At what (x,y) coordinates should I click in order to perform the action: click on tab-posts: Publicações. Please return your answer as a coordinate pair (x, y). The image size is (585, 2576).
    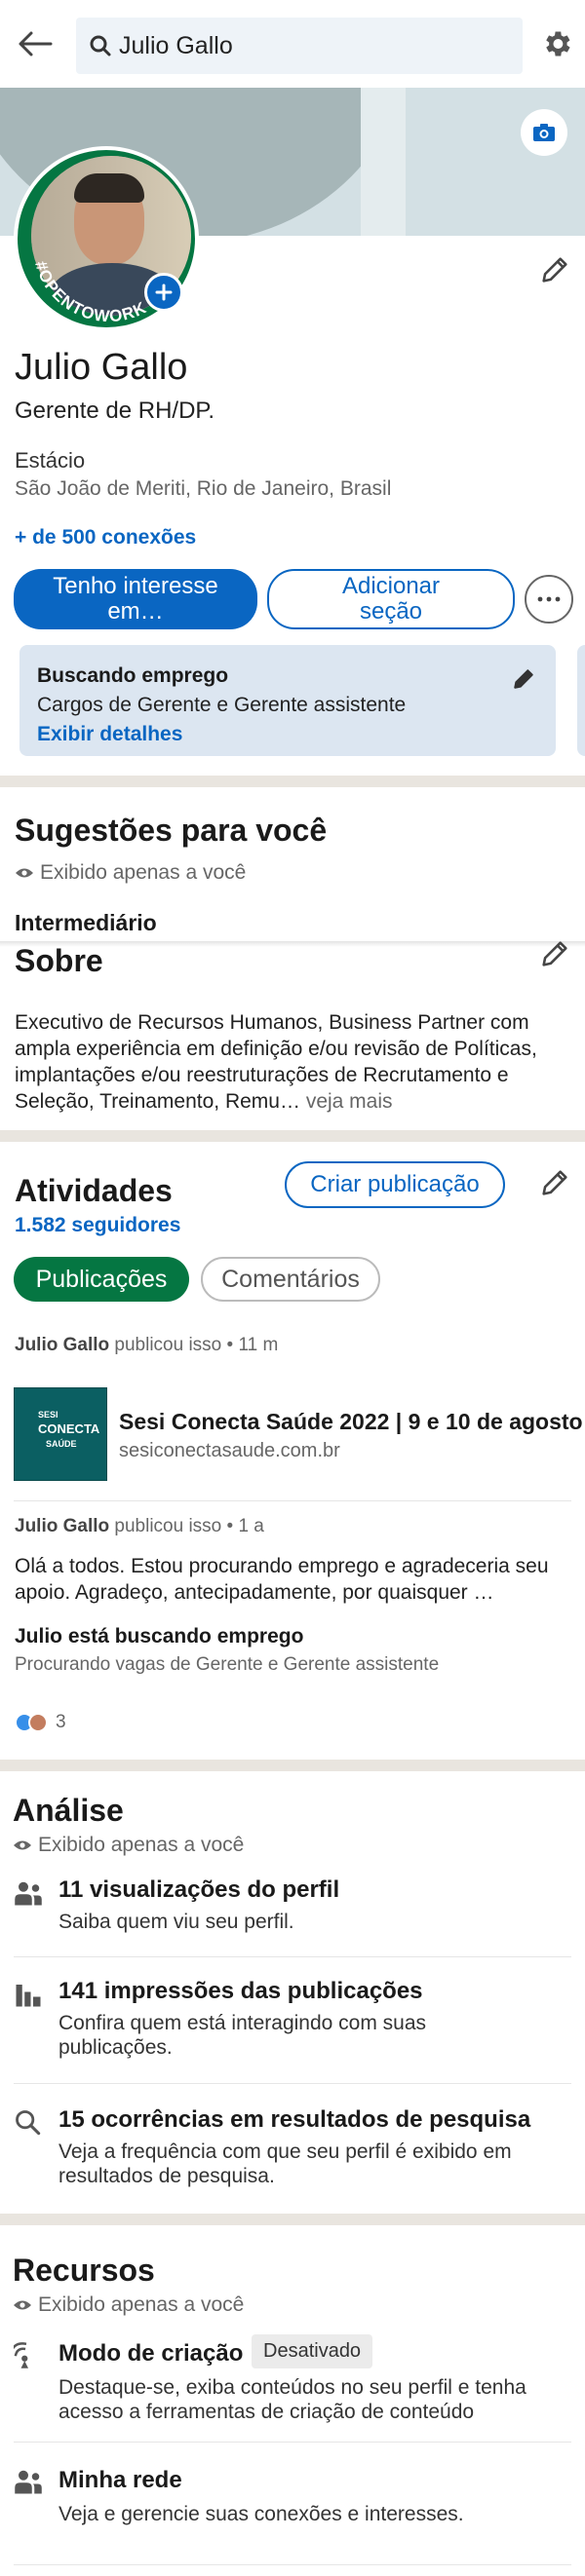
    Looking at the image, I should click on (101, 1279).